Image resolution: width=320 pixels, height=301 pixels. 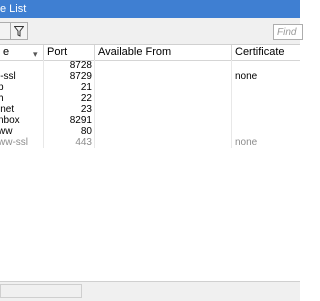 I want to click on column-header-available-from: Available From, so click(x=163, y=52).